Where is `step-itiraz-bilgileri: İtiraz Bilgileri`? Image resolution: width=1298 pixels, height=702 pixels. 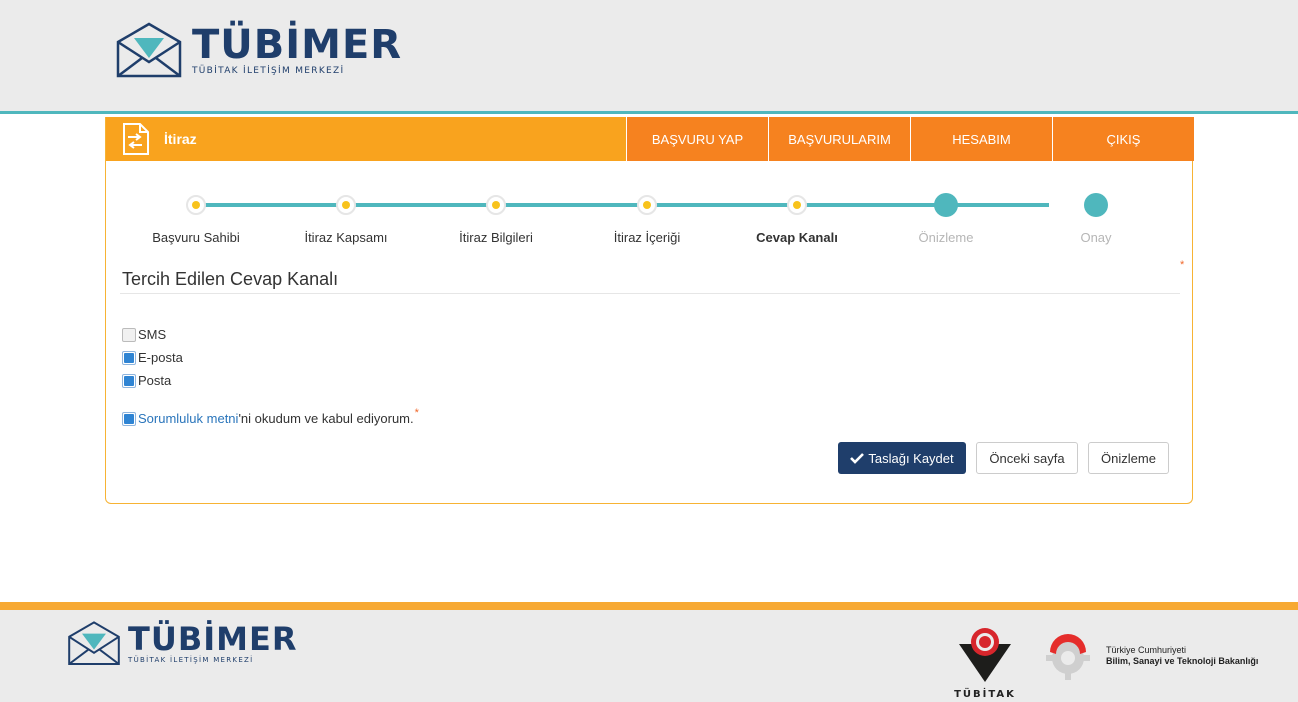
step-itiraz-bilgileri: İtiraz Bilgileri is located at coordinates (496, 219).